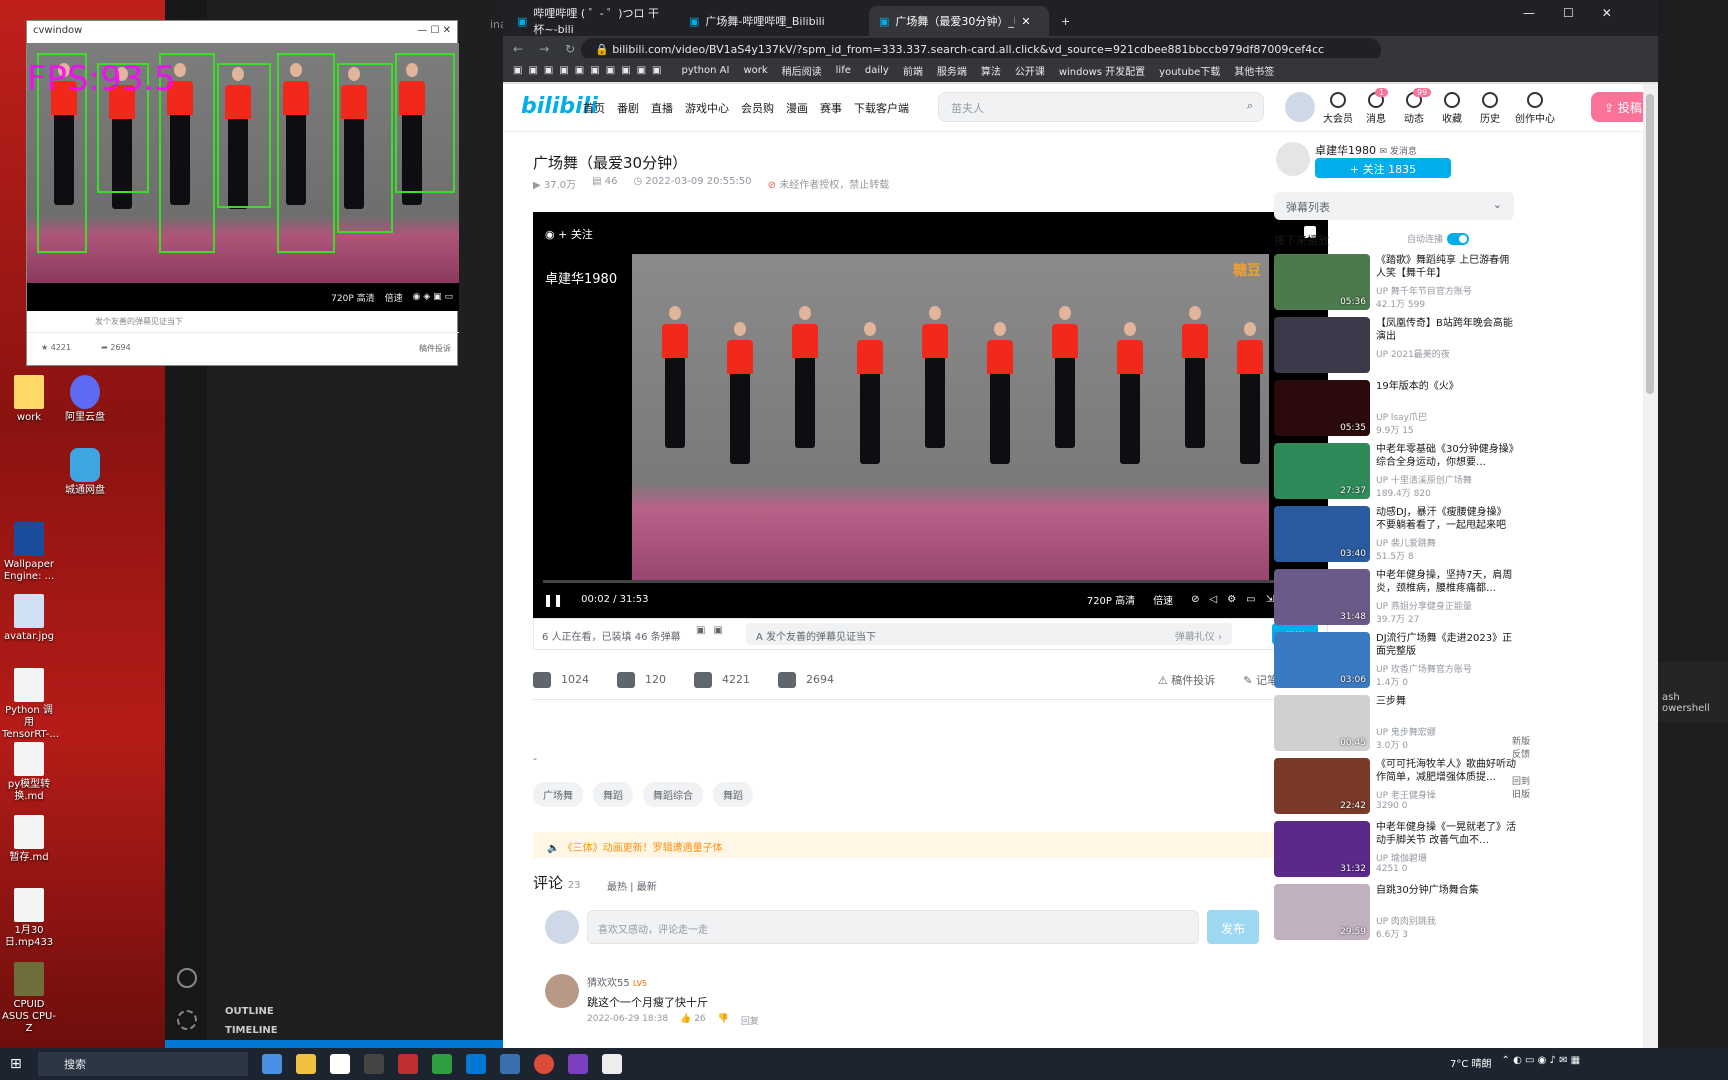  I want to click on creator-button: 创作中心, so click(1535, 108).